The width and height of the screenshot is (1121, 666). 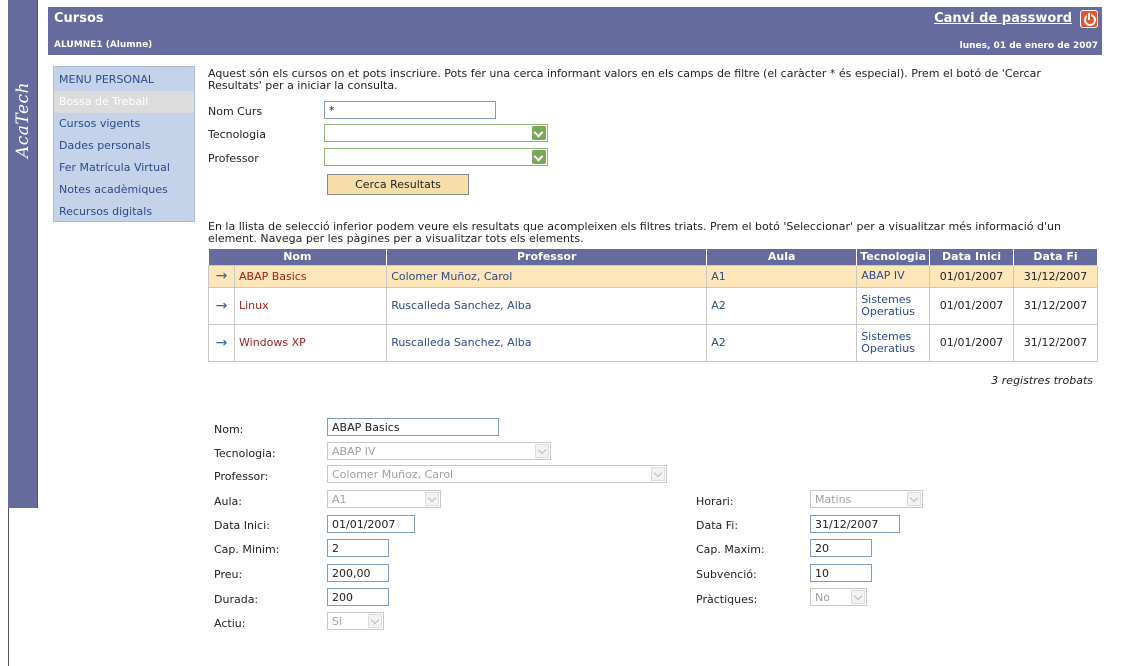 What do you see at coordinates (339, 499) in the screenshot?
I see `detail-aula-value: A1` at bounding box center [339, 499].